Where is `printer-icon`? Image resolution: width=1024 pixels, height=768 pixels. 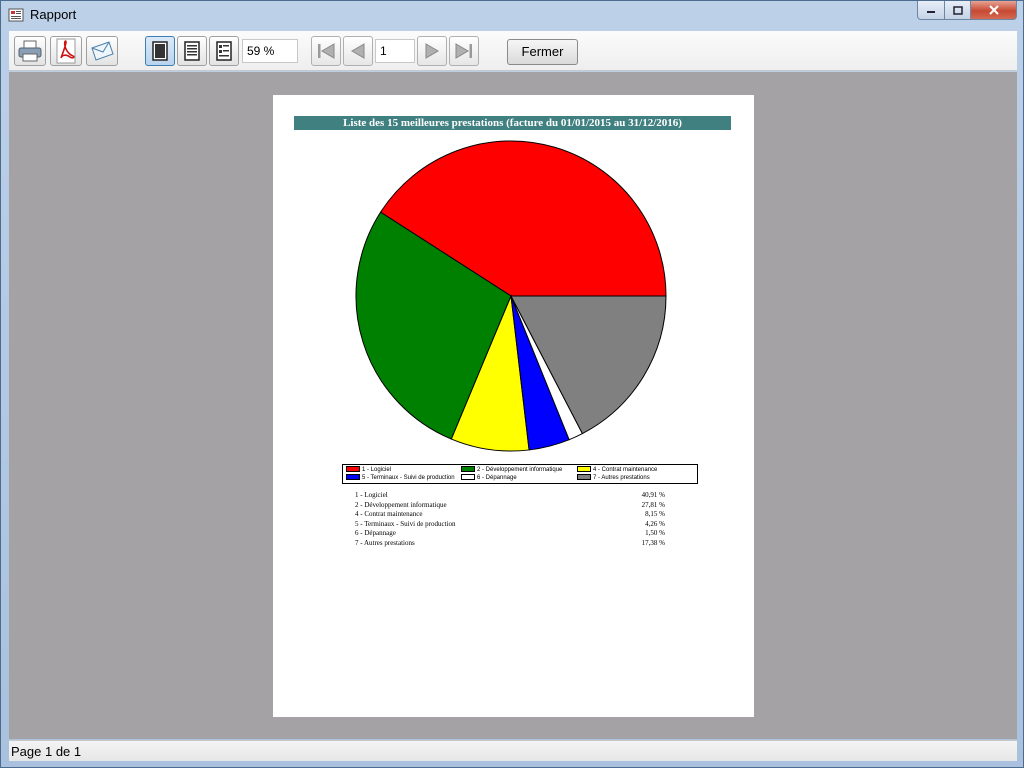
printer-icon is located at coordinates (30, 51).